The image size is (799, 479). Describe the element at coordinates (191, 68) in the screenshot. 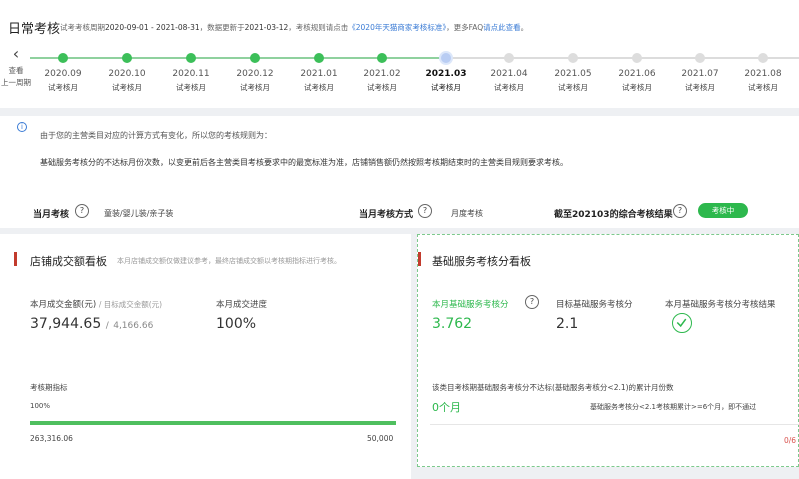

I see `timeline-month: 2020.11 试考核月` at that location.